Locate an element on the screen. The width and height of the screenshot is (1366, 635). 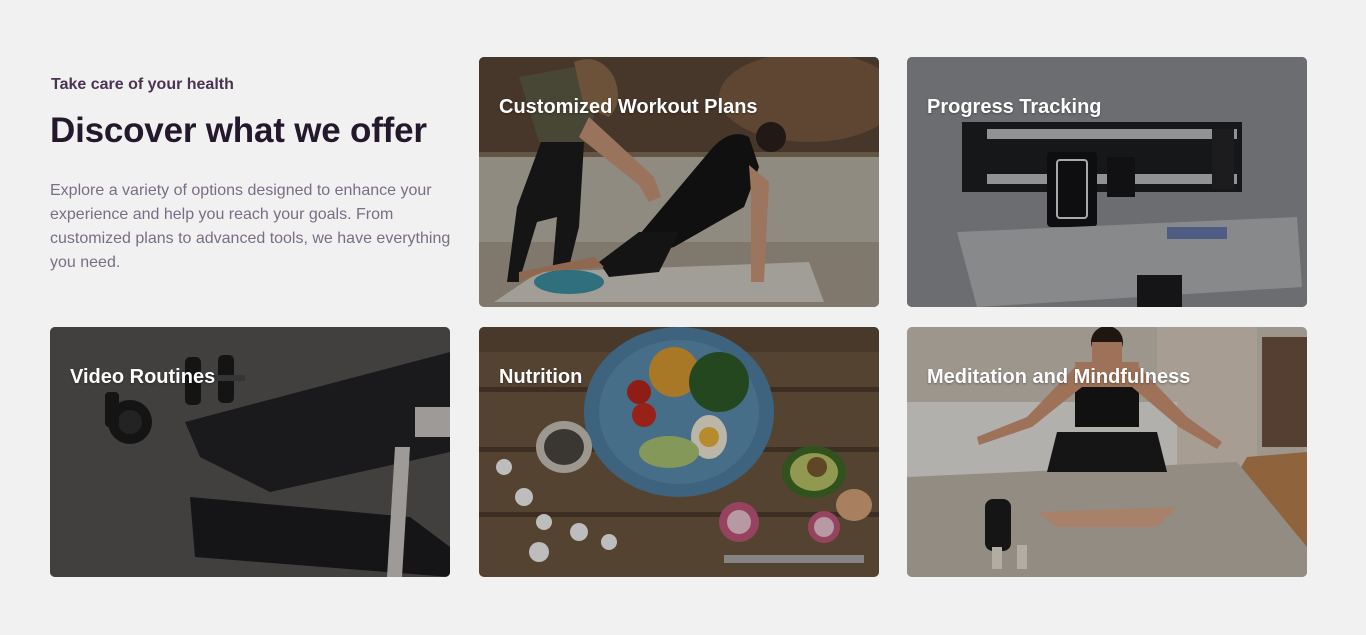
card-title: Customized Workout Plans is located at coordinates (628, 107).